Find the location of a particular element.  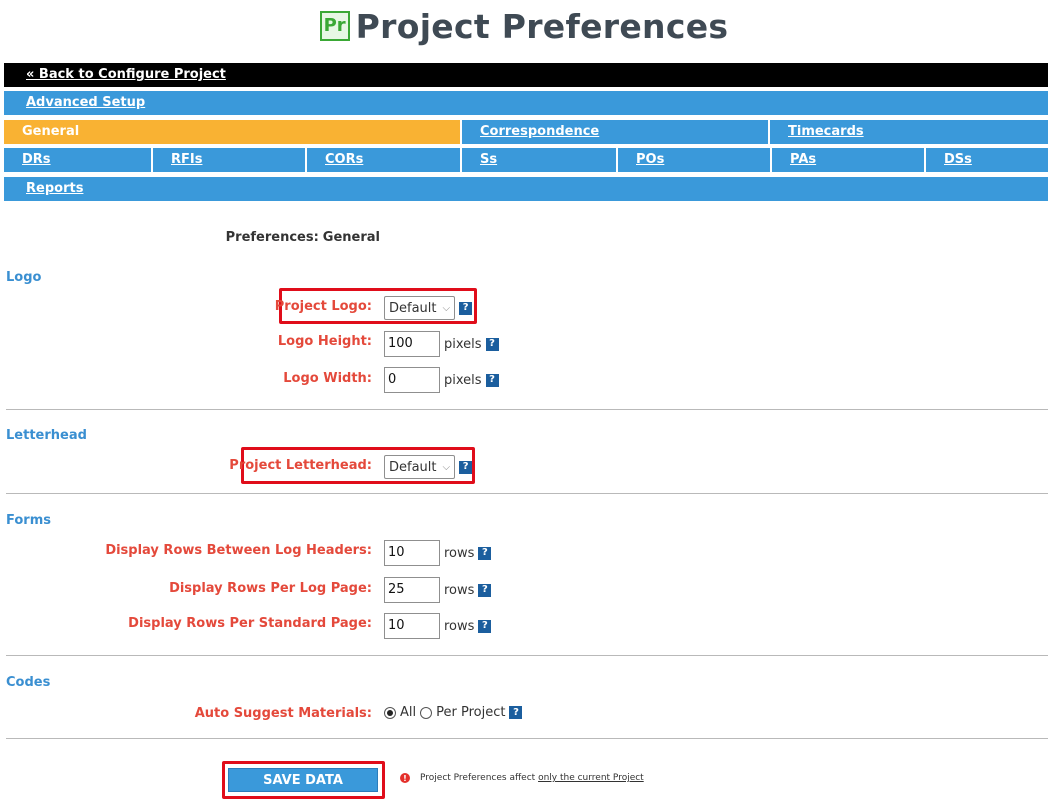

warning-icon: ! is located at coordinates (405, 778).